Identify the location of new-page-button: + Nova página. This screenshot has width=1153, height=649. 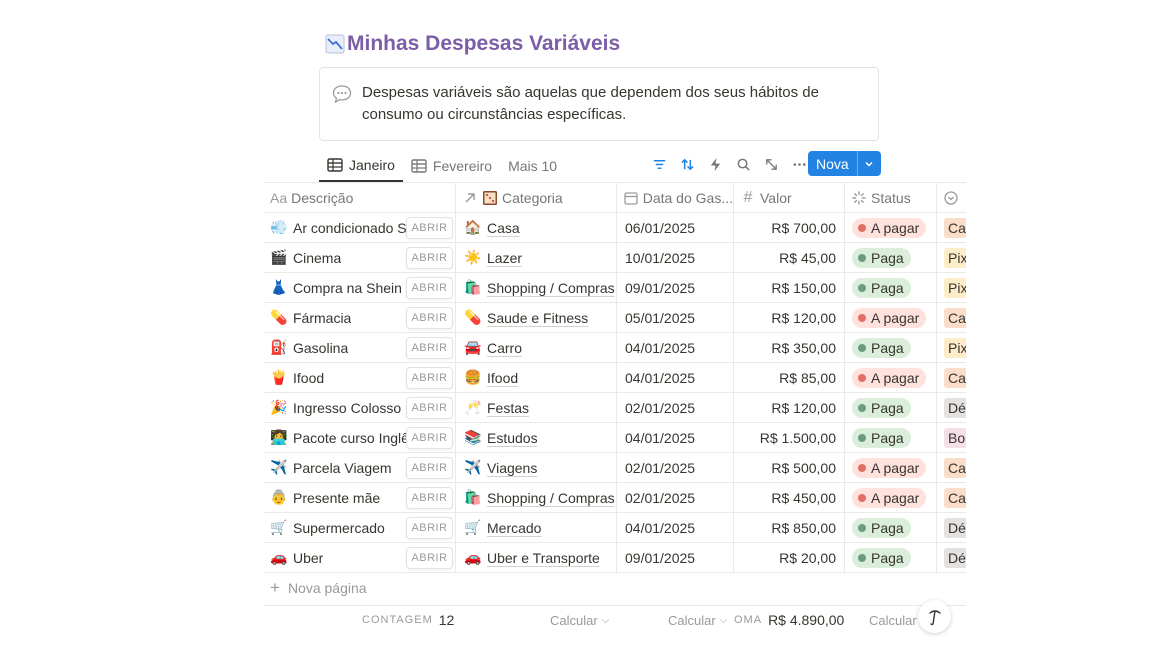
(315, 588).